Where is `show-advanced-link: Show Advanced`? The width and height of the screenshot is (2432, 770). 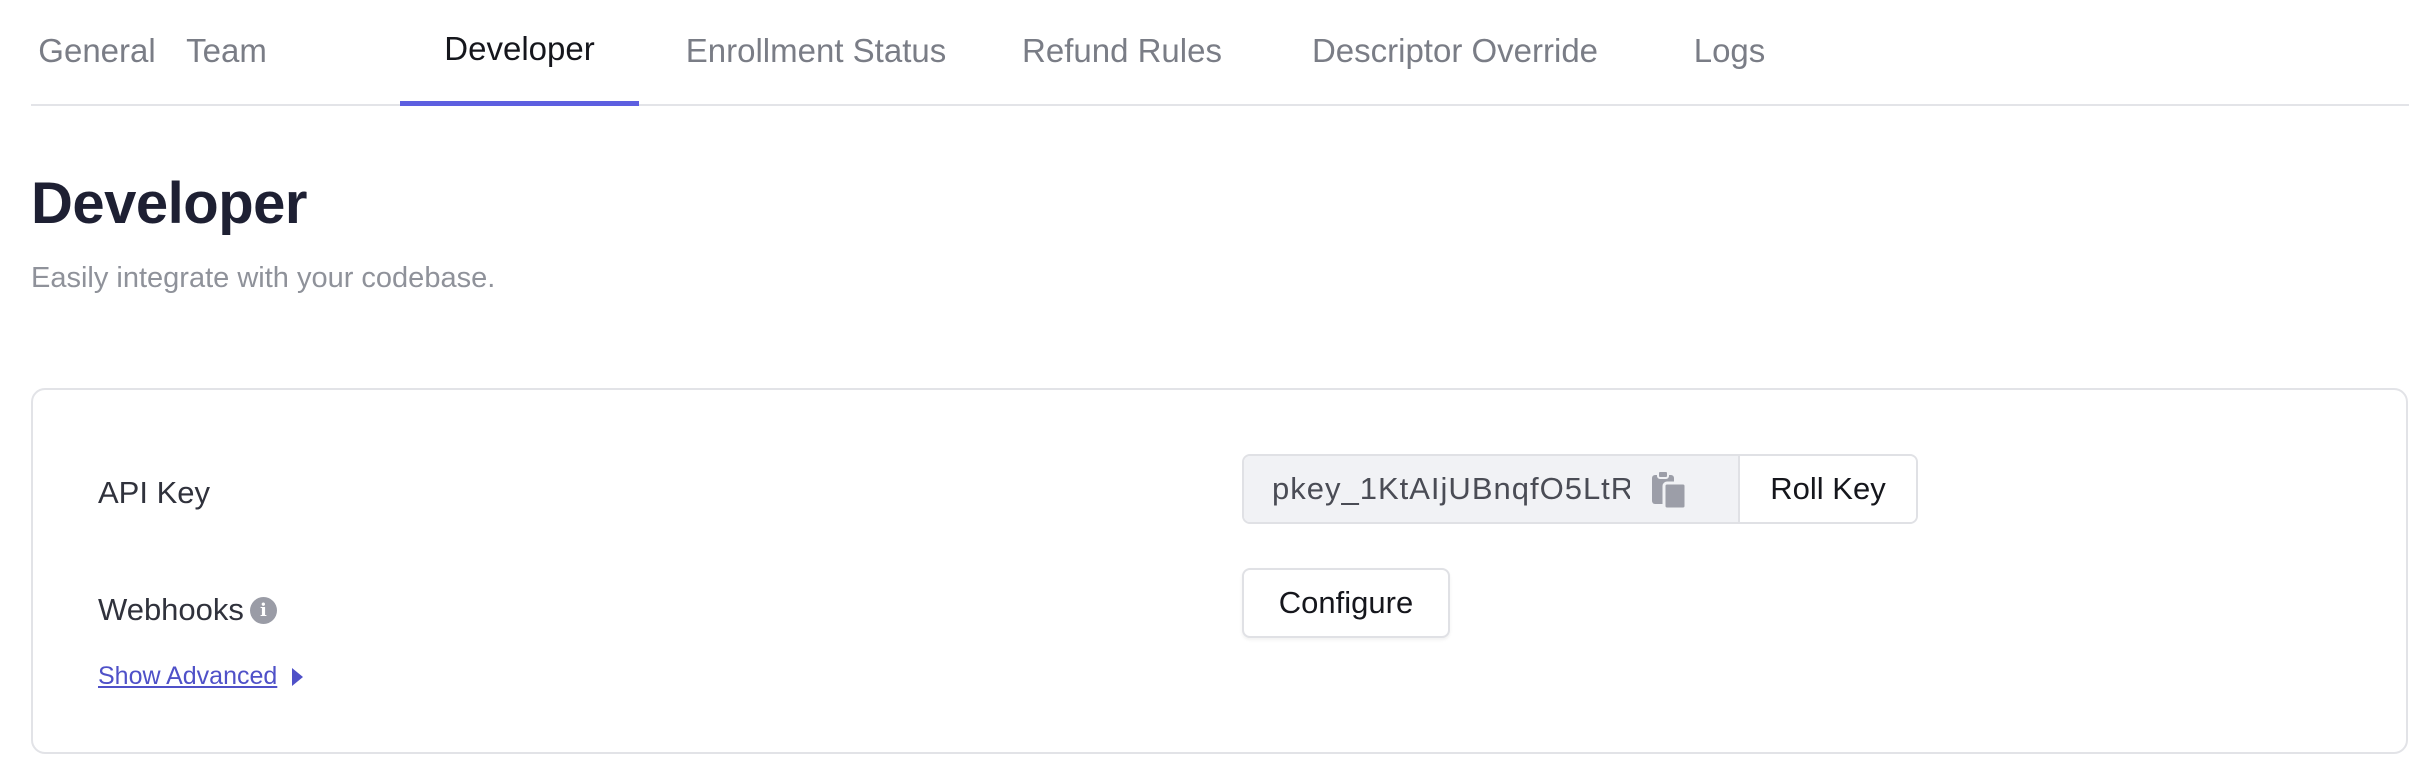 show-advanced-link: Show Advanced is located at coordinates (201, 676).